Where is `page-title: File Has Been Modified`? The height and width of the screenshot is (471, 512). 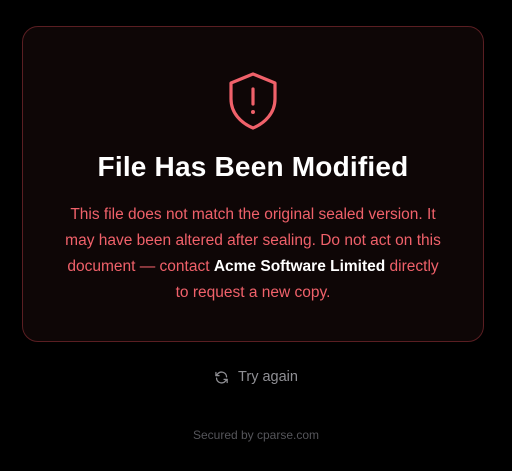
page-title: File Has Been Modified is located at coordinates (253, 166).